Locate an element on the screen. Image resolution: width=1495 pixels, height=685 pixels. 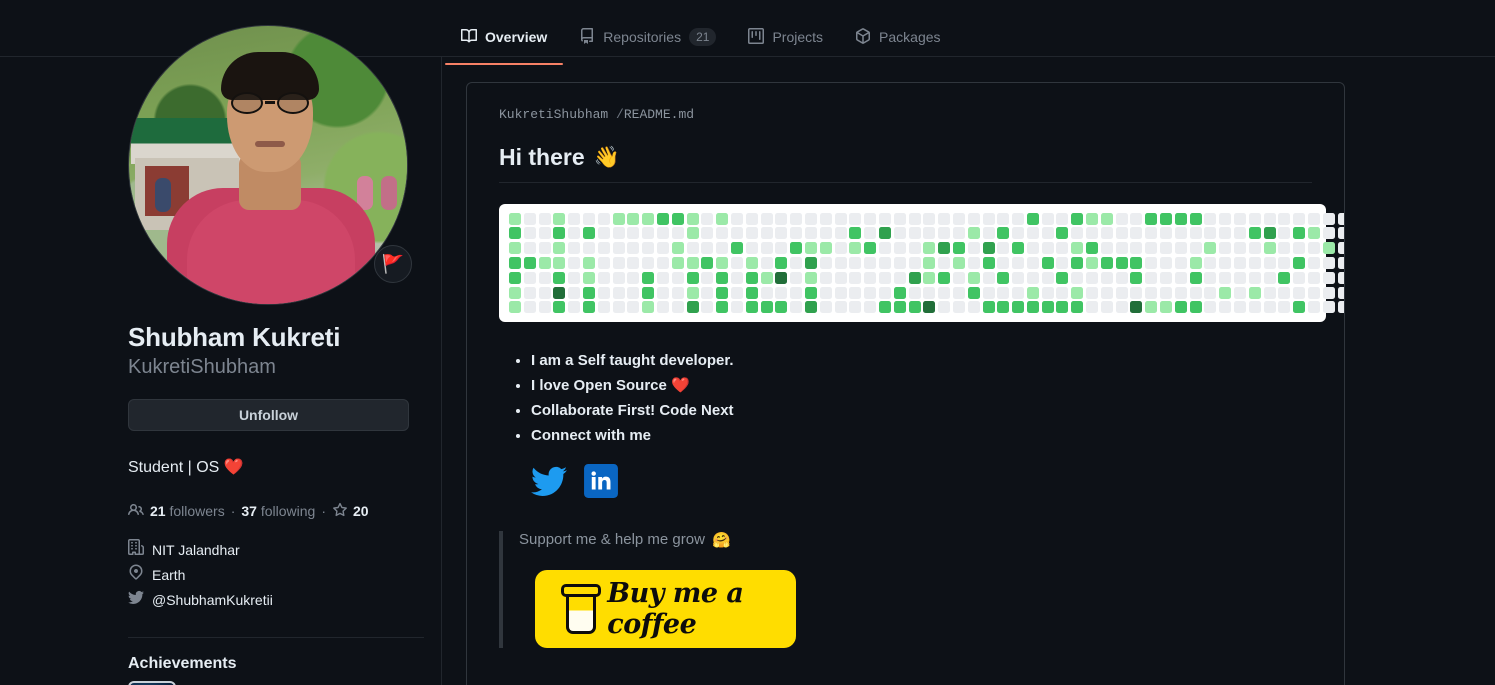
project-icon is located at coordinates (756, 36).